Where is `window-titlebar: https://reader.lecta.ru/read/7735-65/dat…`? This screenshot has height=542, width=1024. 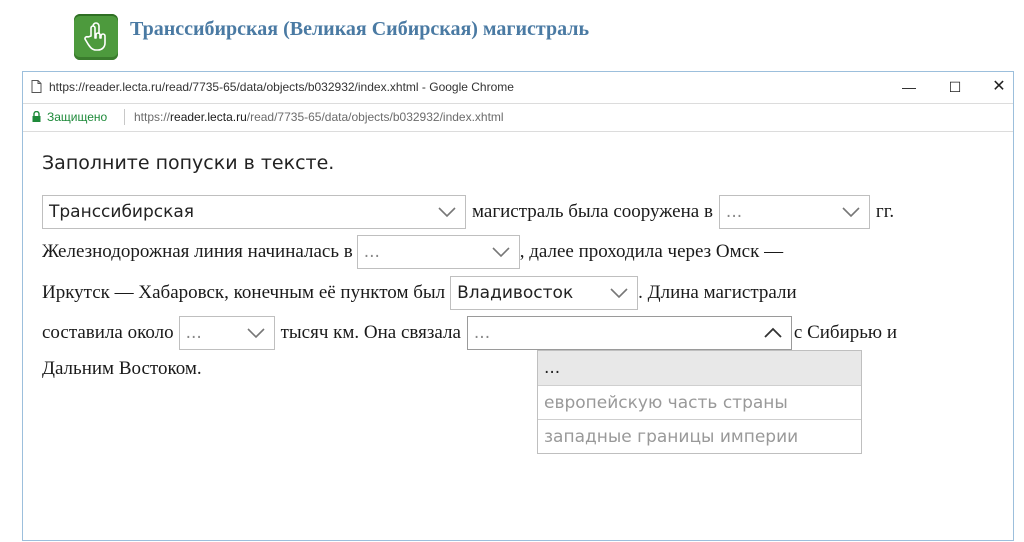 window-titlebar: https://reader.lecta.ru/read/7735-65/dat… is located at coordinates (518, 87).